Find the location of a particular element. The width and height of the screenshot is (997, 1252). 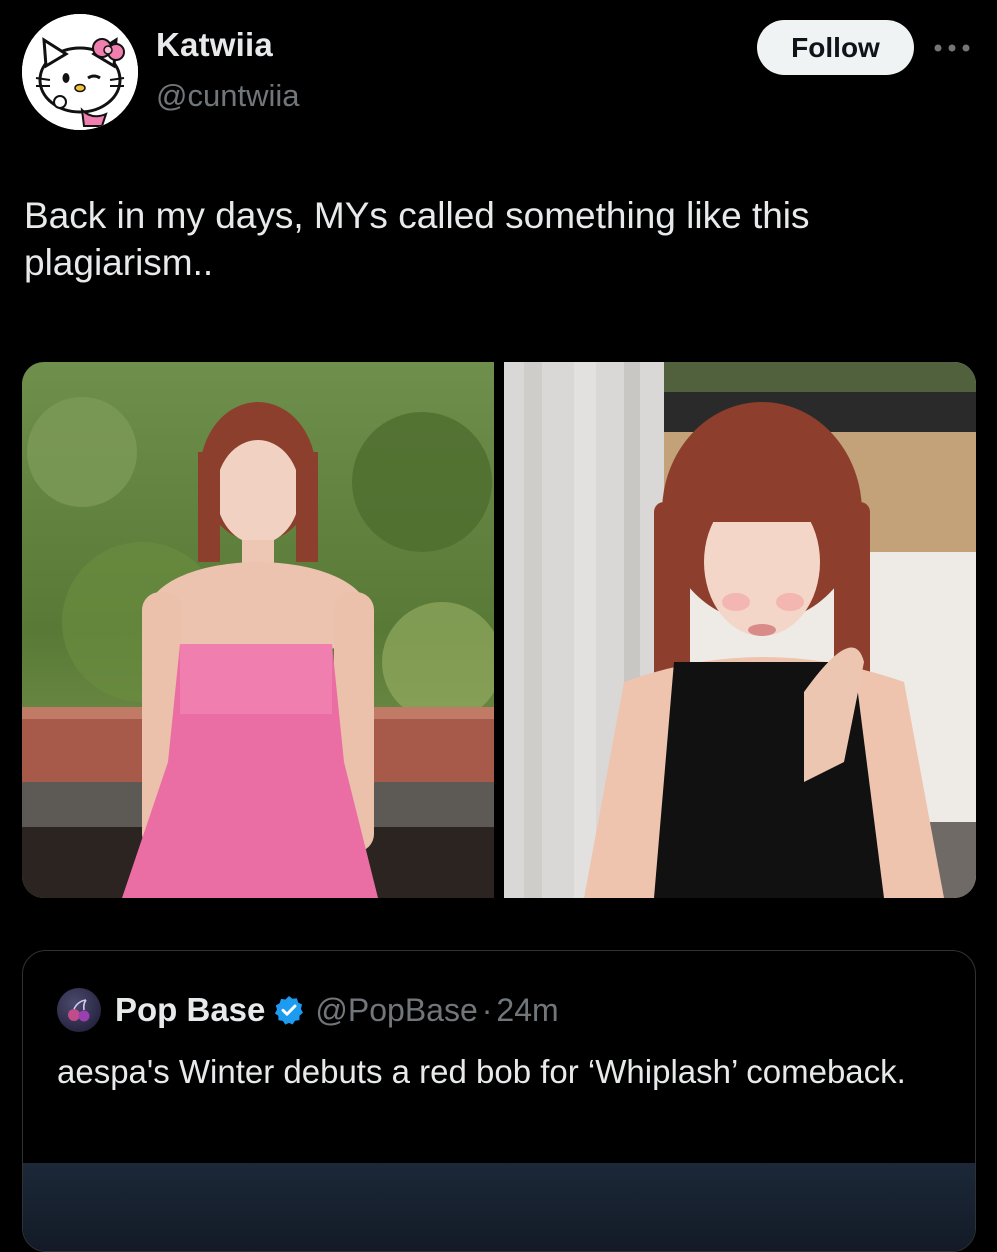

quoted-author-name: Pop Base is located at coordinates (190, 1010).